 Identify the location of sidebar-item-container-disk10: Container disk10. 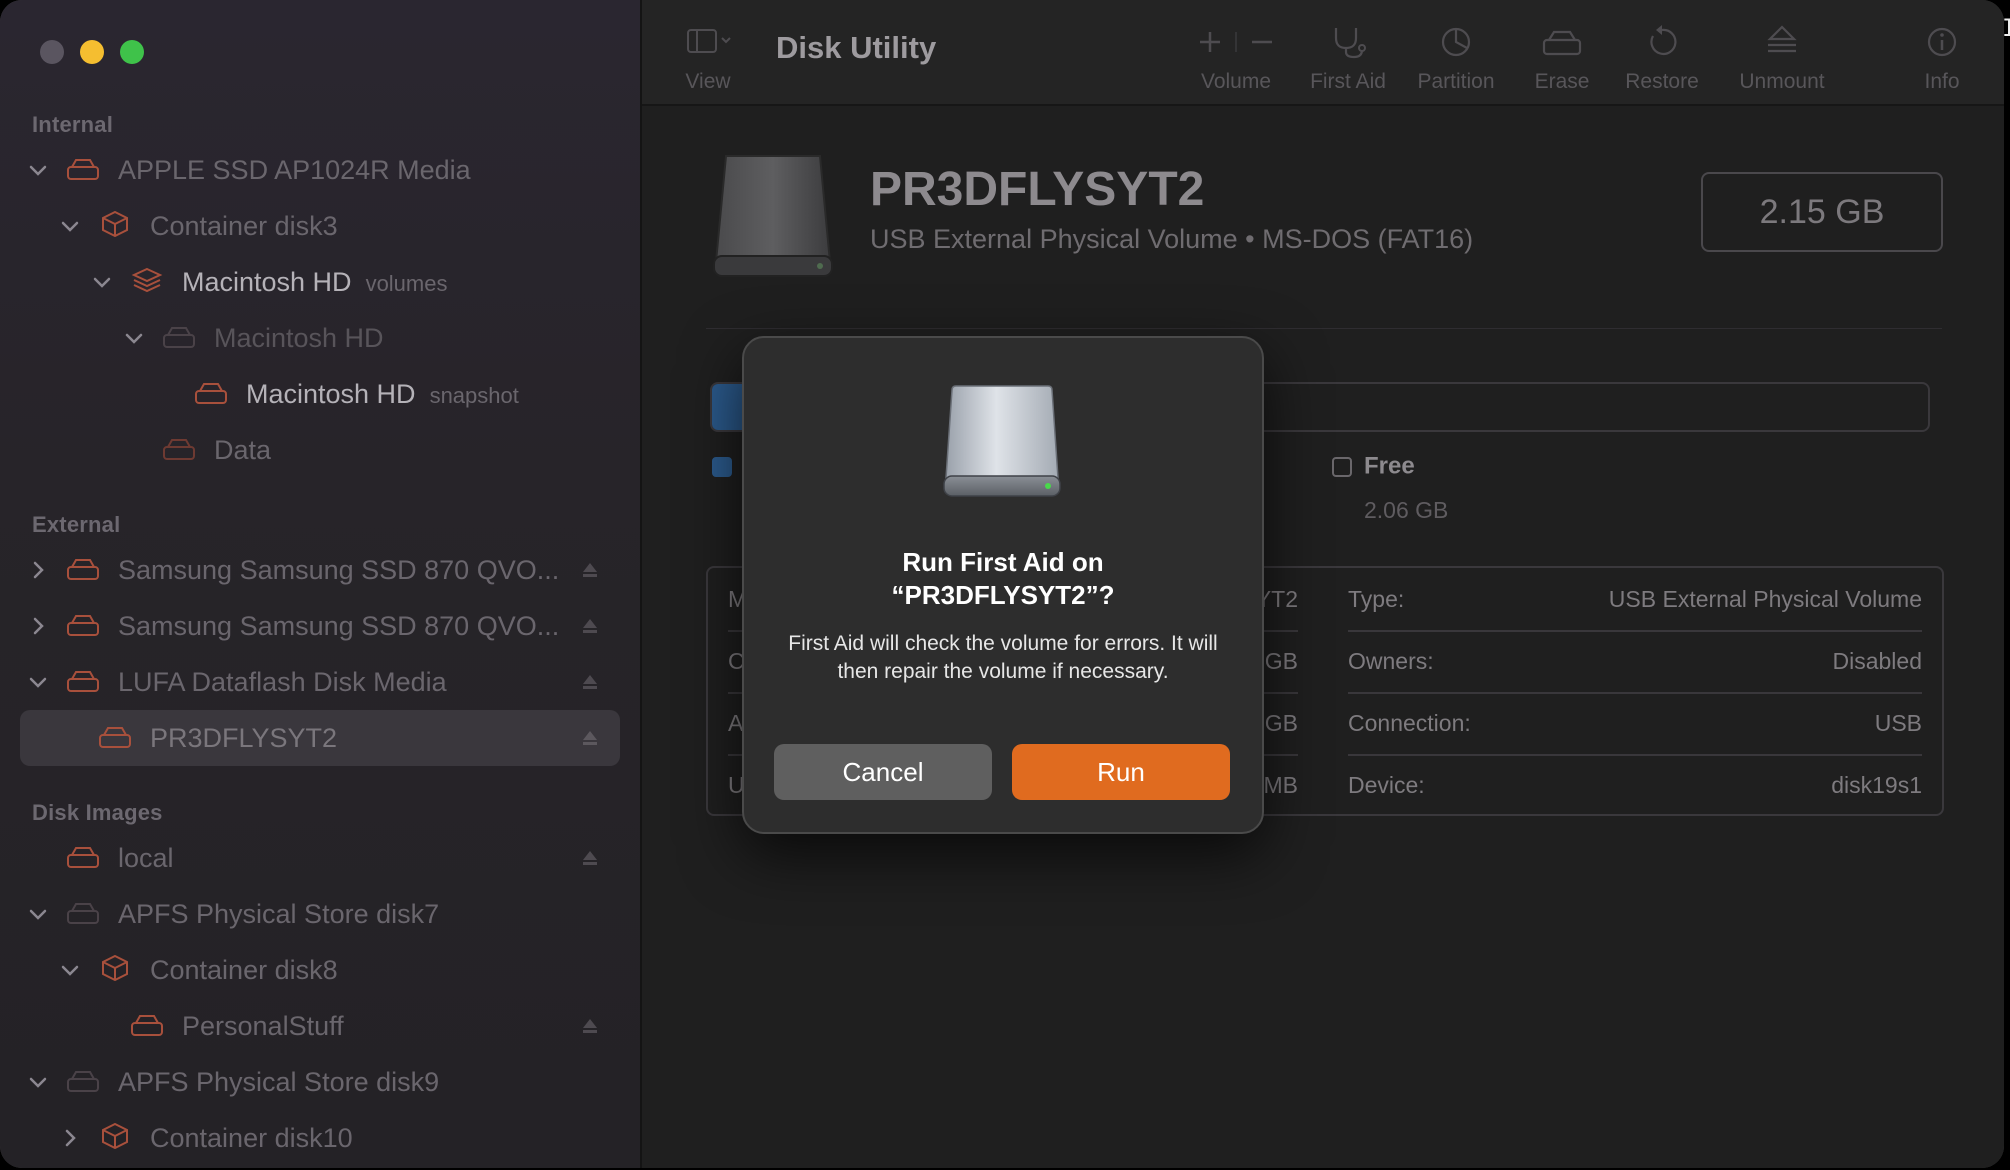
(320, 1138).